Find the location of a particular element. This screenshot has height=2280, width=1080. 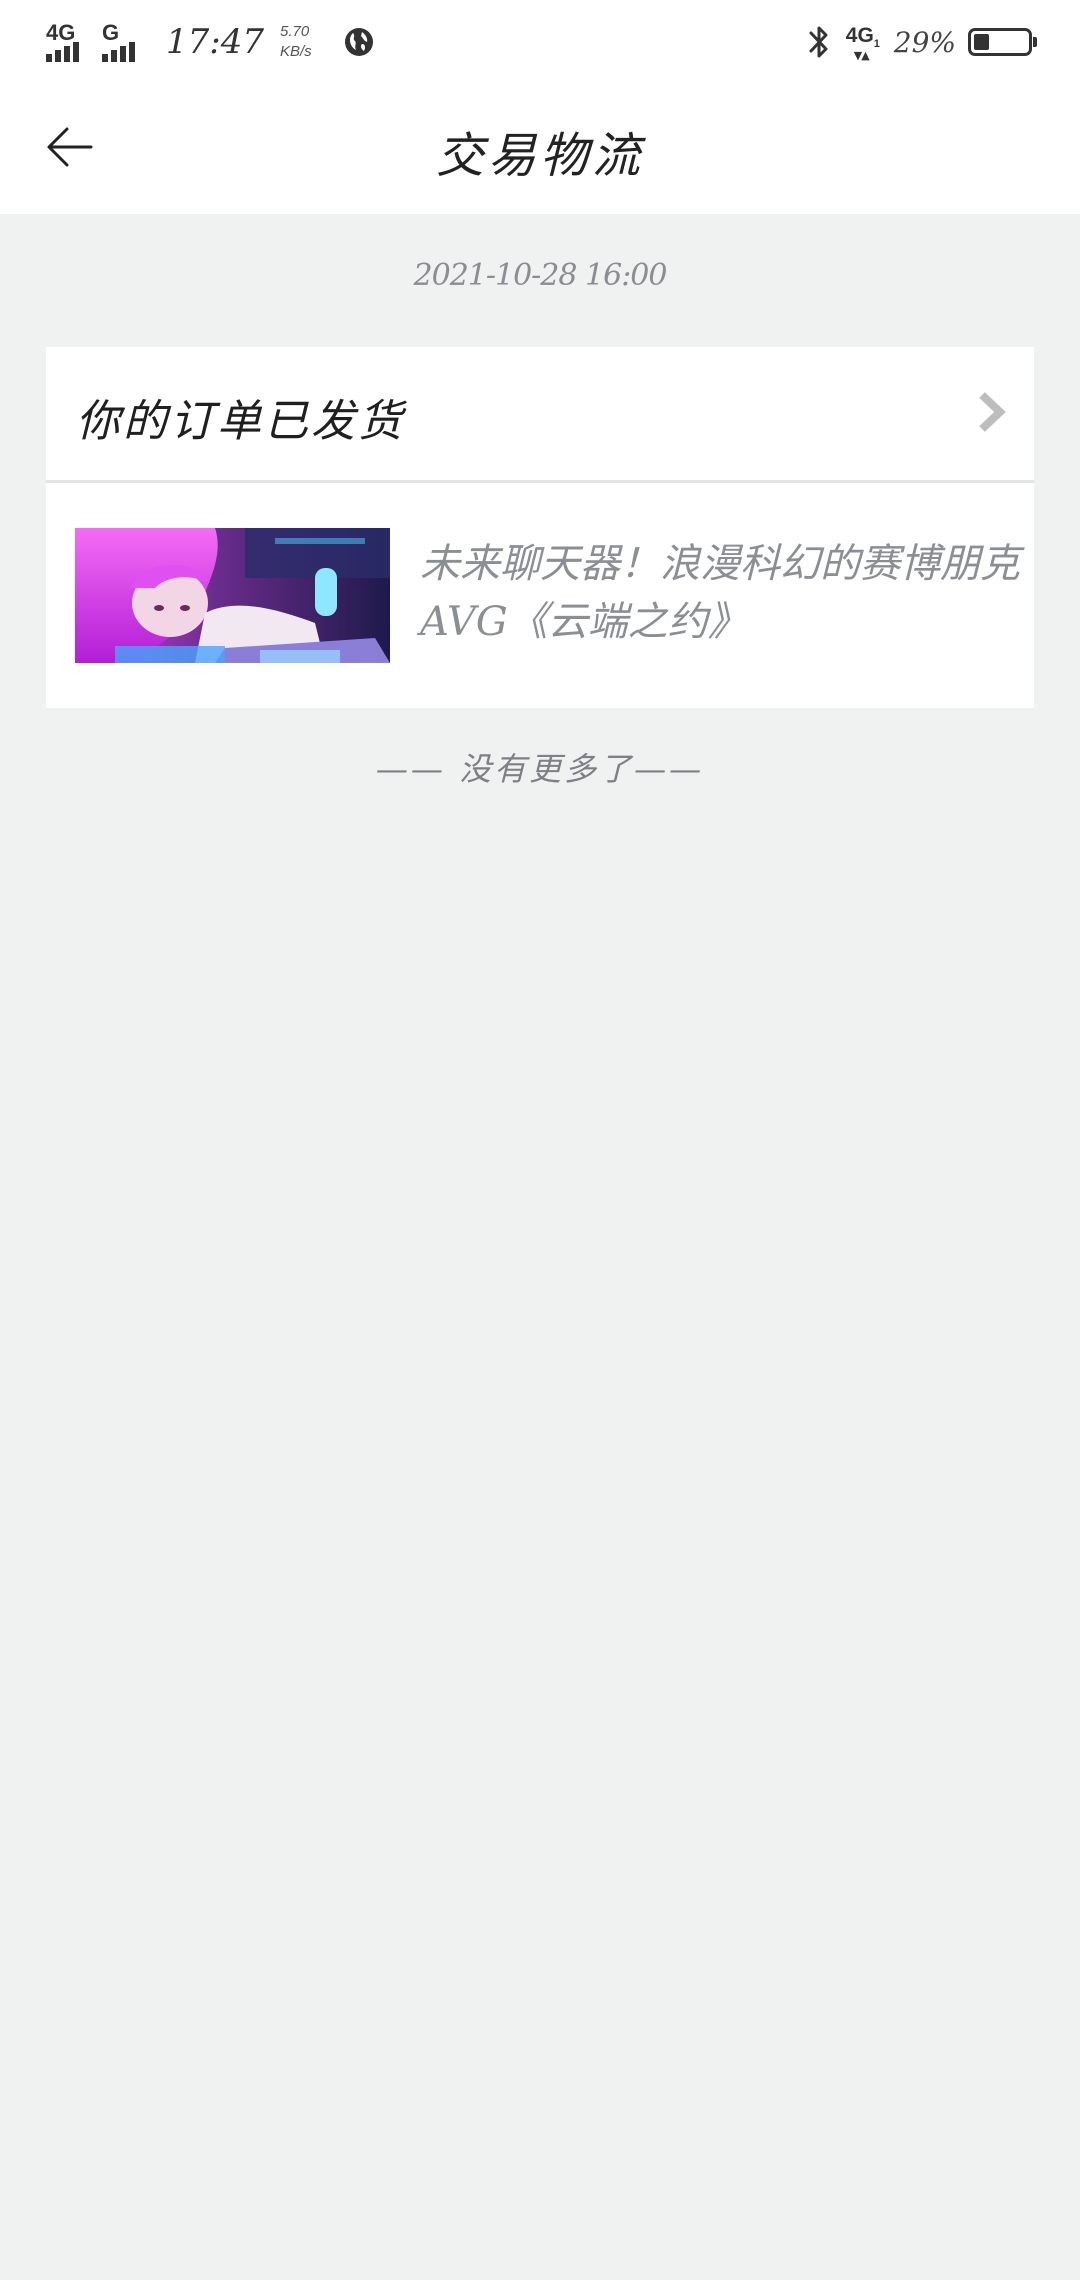

mobile-data-icon: 4G1 ▼▲ is located at coordinates (862, 43).